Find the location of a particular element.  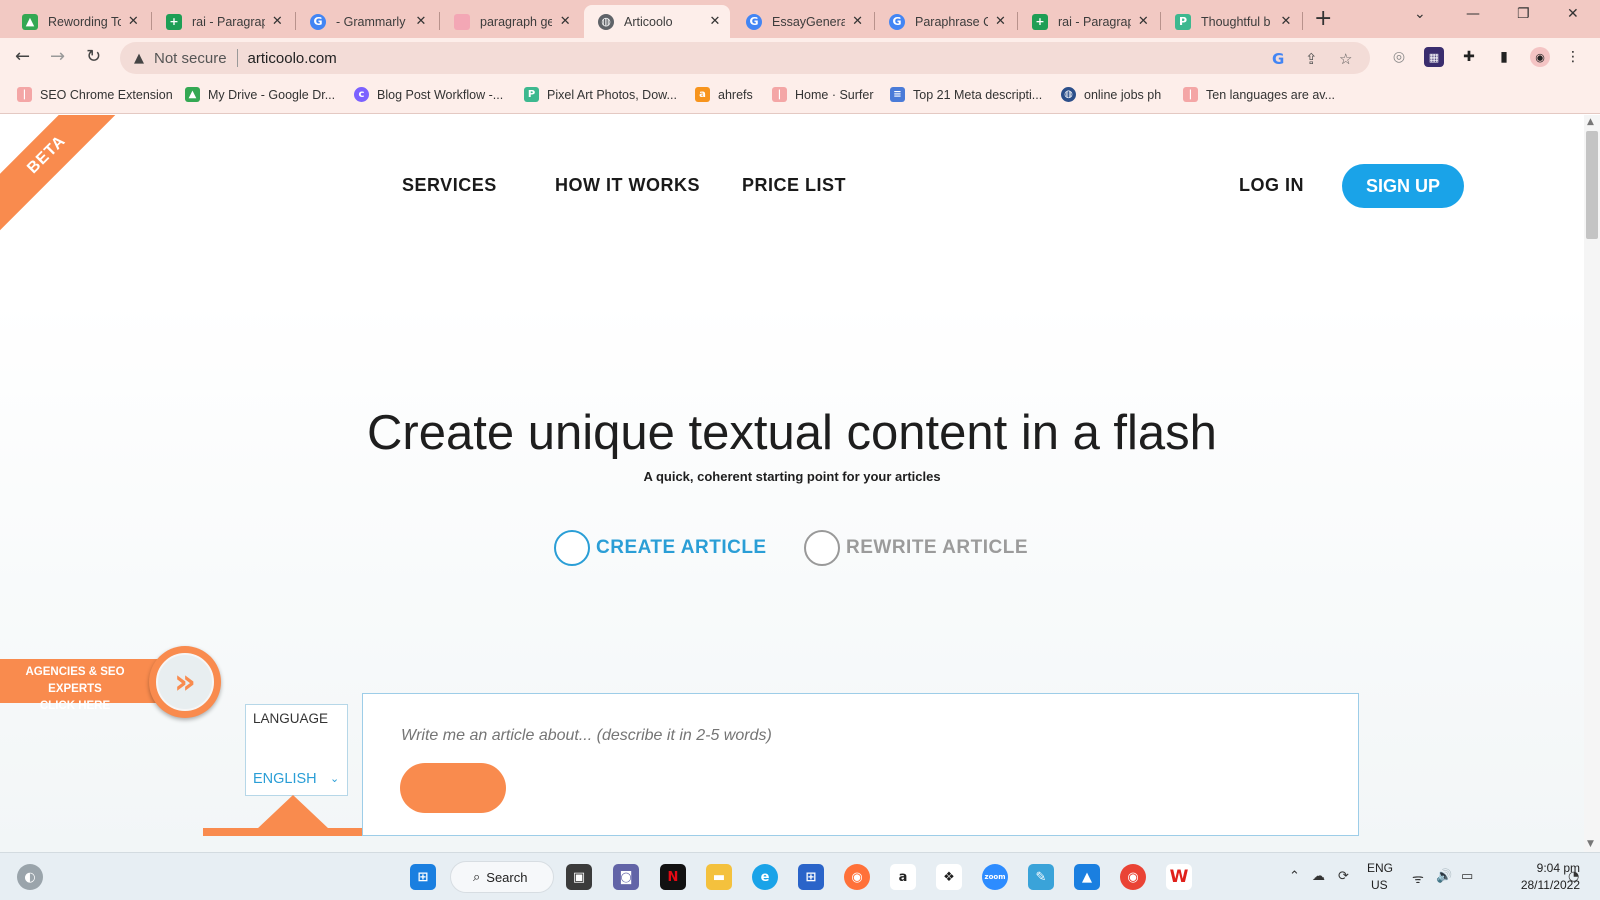

tab-title: rai - Paragrap is located at coordinates (228, 21).